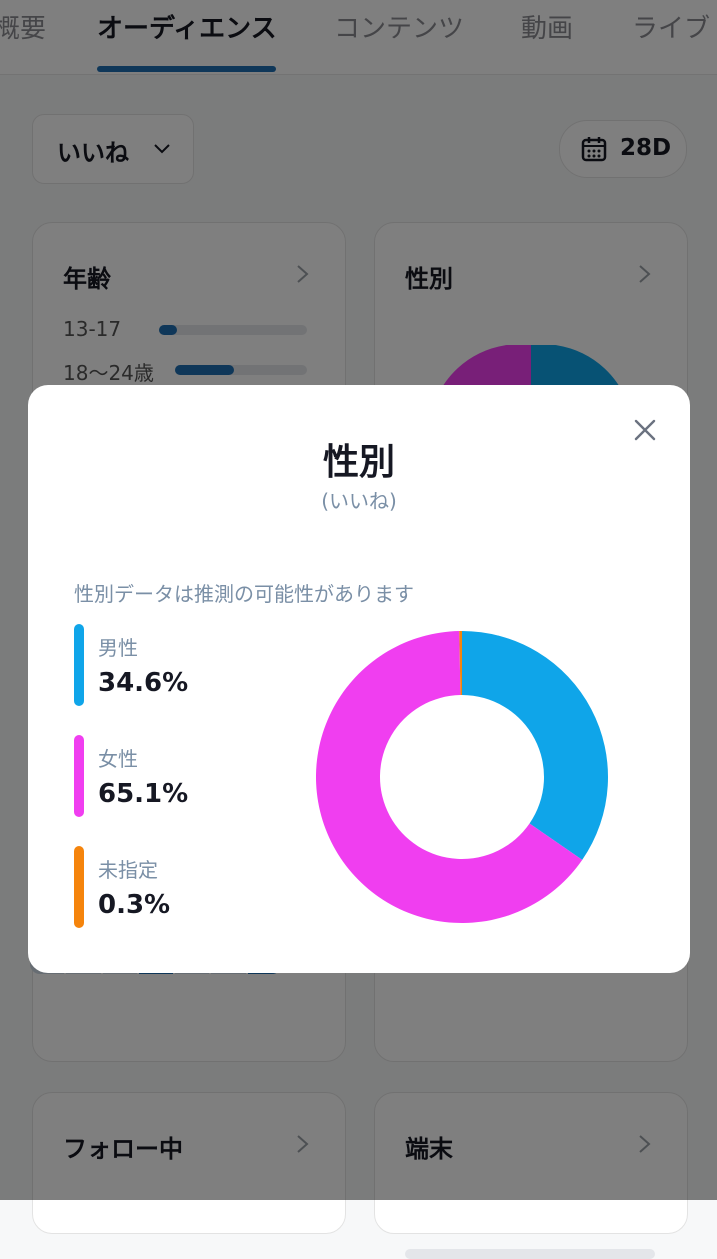 The width and height of the screenshot is (717, 1259). What do you see at coordinates (358, 462) in the screenshot?
I see `modal-title: 性別` at bounding box center [358, 462].